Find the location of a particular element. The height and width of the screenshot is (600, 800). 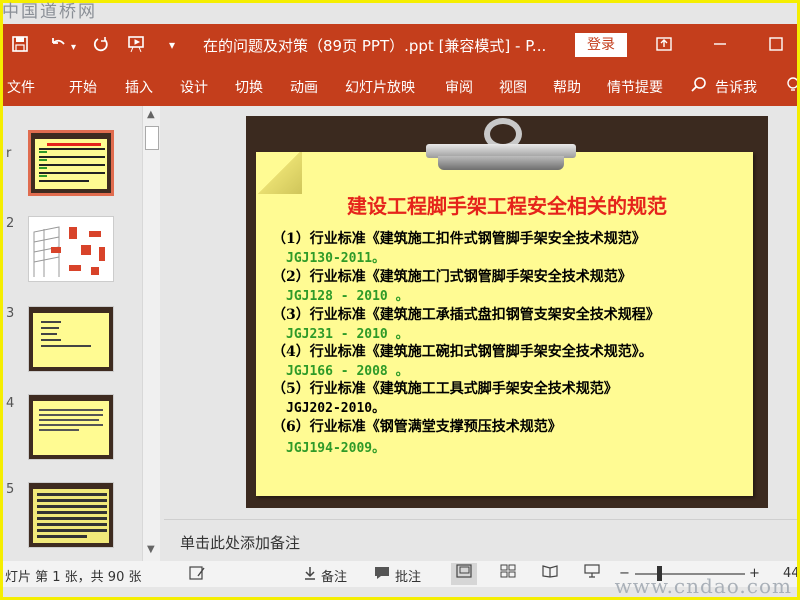

standard-code: JGJ202-2010。 is located at coordinates (336, 408).